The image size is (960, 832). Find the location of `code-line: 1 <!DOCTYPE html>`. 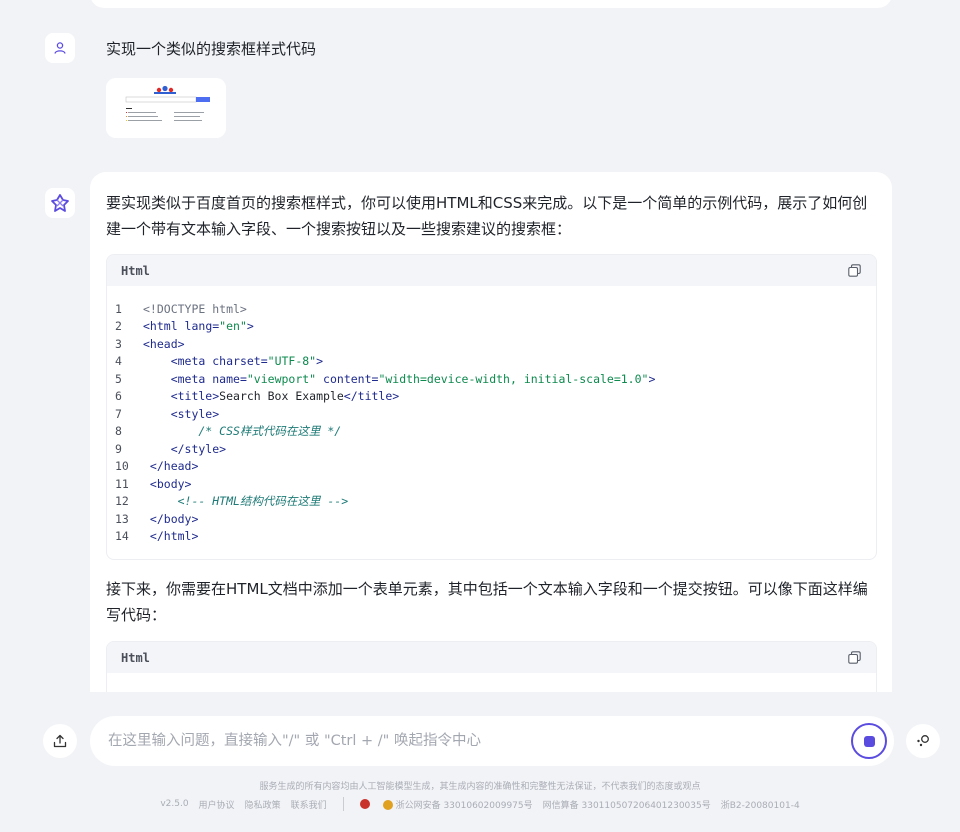

code-line: 1 <!DOCTYPE html> is located at coordinates (491, 309).